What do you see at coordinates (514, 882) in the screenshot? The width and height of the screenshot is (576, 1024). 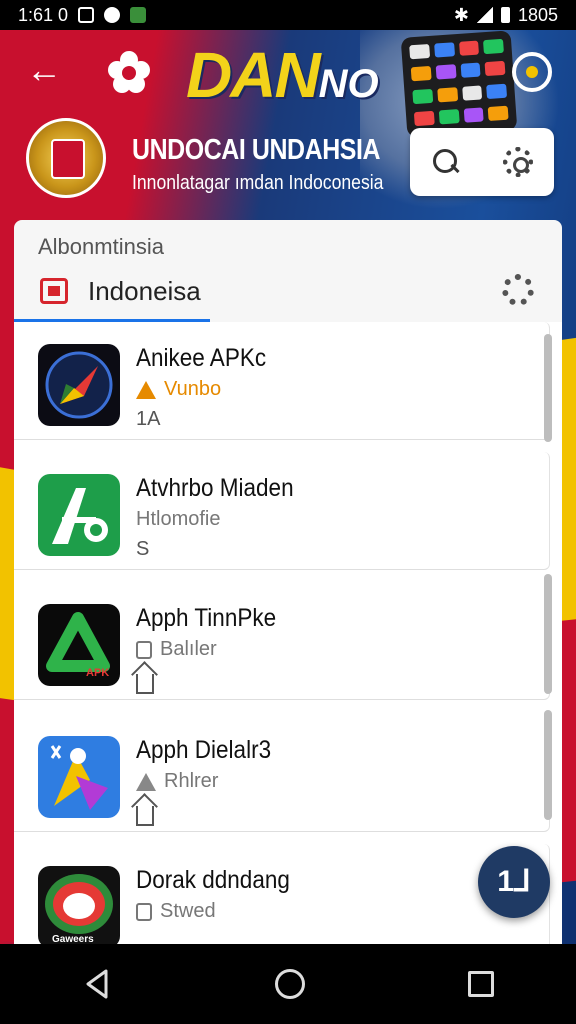 I see `floating-action-button: 1⅃` at bounding box center [514, 882].